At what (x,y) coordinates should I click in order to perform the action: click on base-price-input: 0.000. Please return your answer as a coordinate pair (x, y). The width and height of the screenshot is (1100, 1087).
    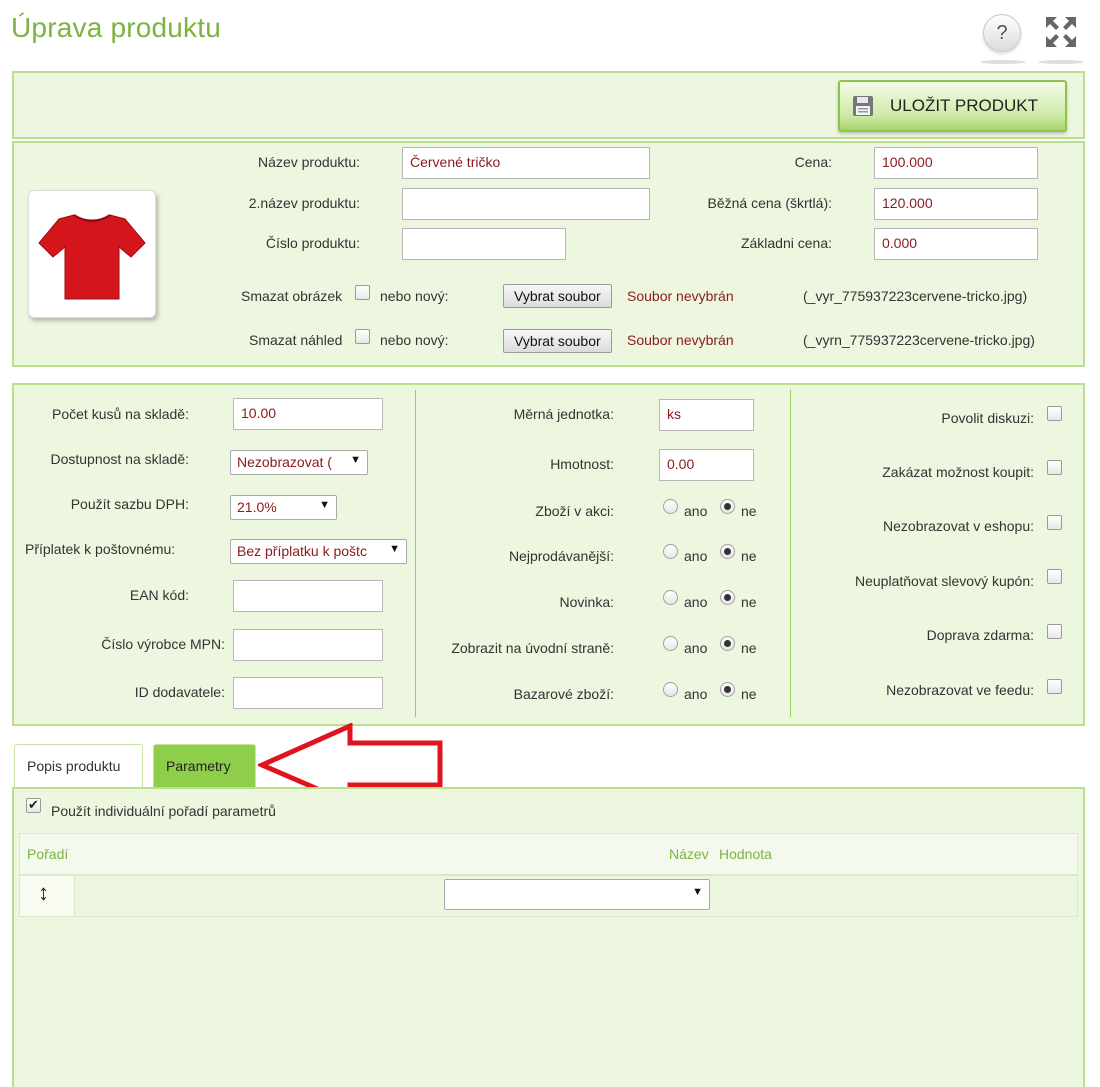
    Looking at the image, I should click on (956, 244).